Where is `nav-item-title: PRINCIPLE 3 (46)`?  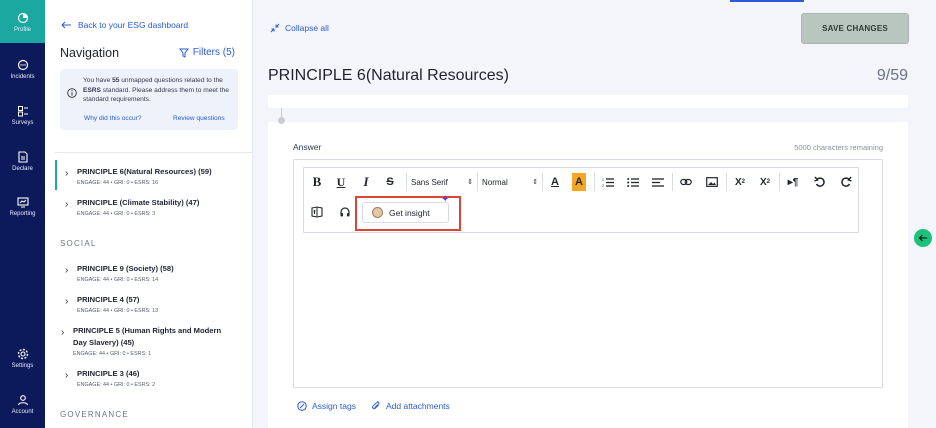
nav-item-title: PRINCIPLE 3 (46) is located at coordinates (108, 373).